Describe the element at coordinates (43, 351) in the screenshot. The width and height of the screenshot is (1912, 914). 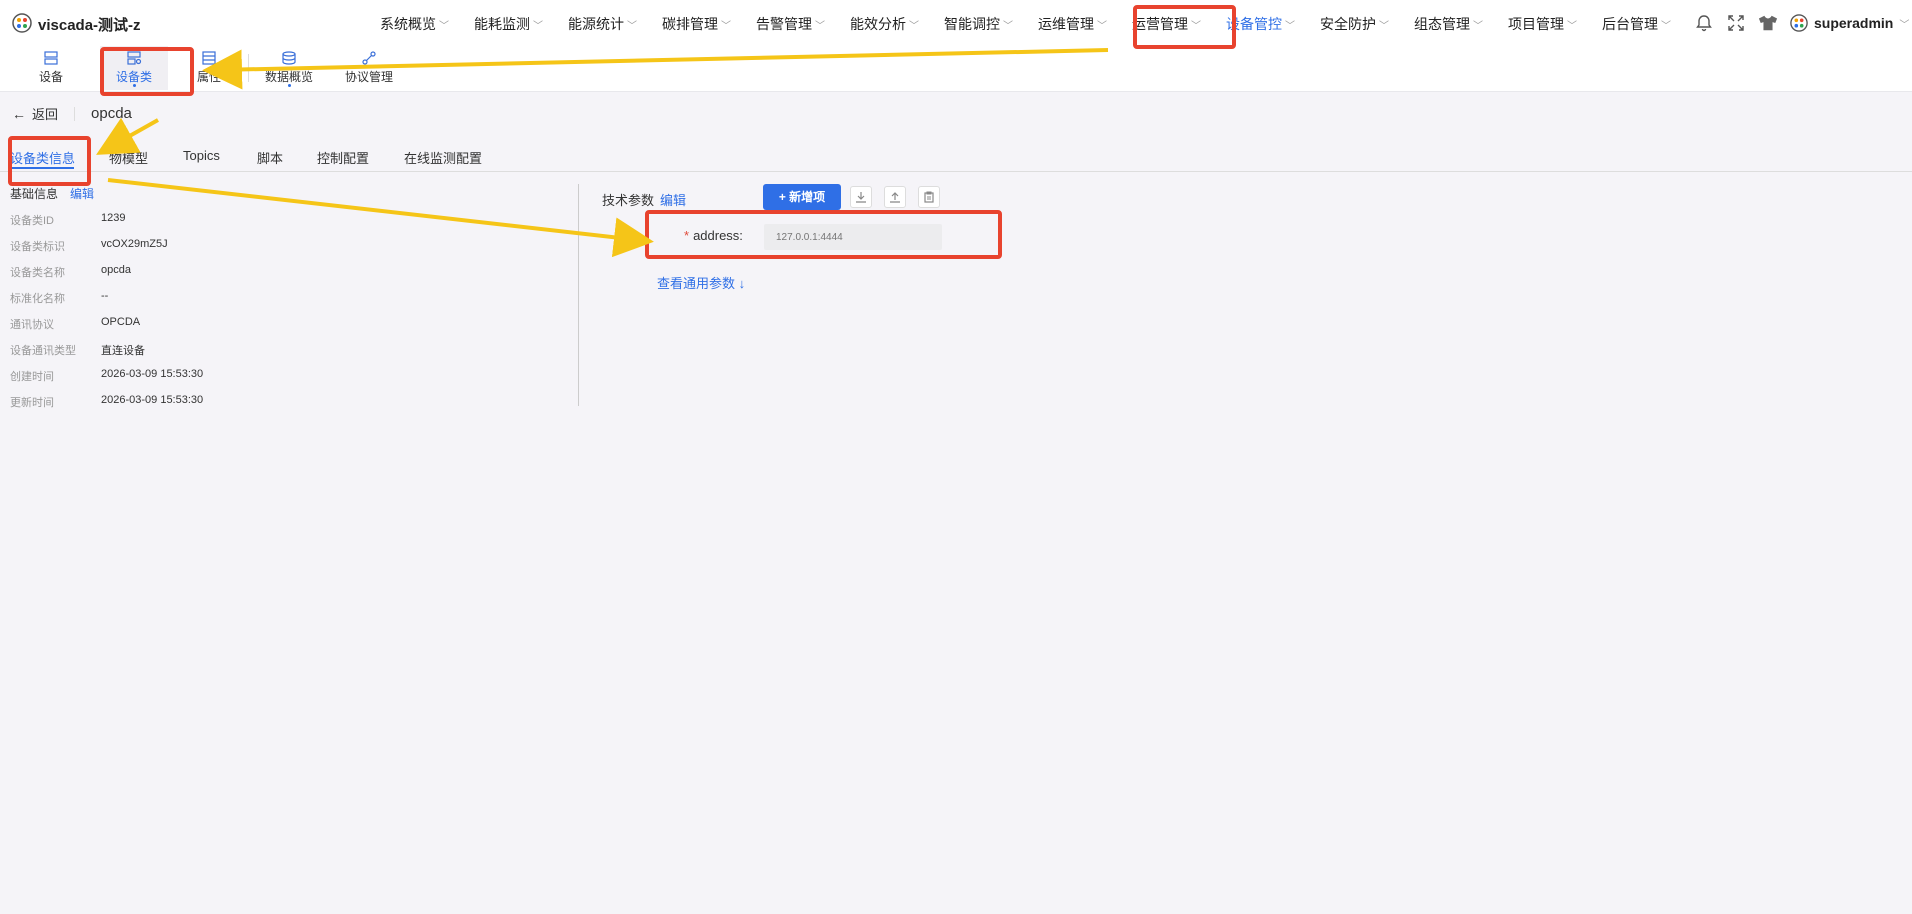
I see `field-label: 设备通讯类型` at that location.